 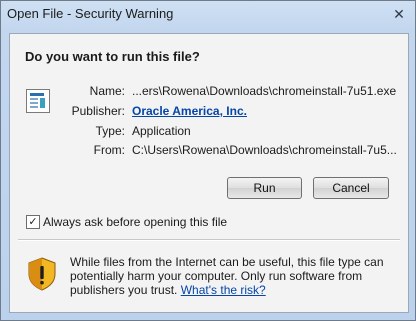 What do you see at coordinates (135, 222) in the screenshot?
I see `always-ask-label: Always ask before opening this file` at bounding box center [135, 222].